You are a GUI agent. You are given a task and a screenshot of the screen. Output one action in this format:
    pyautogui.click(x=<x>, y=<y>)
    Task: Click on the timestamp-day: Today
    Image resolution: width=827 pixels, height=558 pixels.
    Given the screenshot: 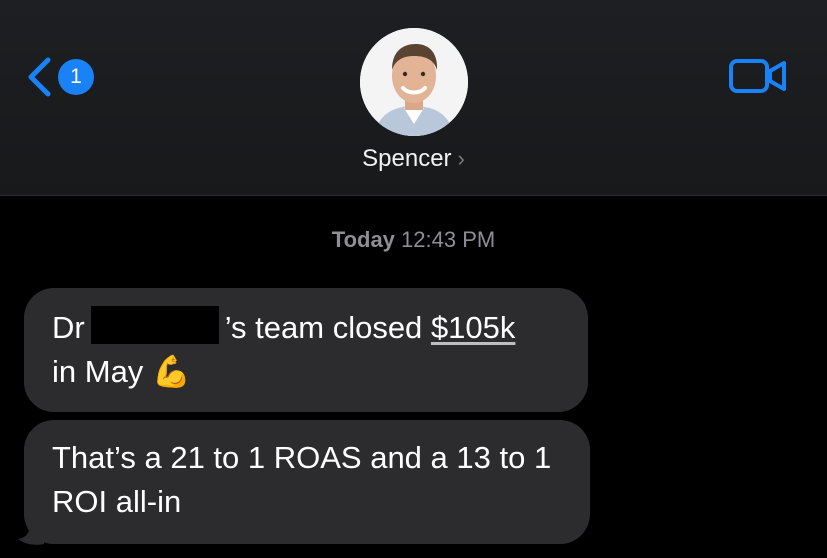 What is the action you would take?
    pyautogui.click(x=363, y=239)
    